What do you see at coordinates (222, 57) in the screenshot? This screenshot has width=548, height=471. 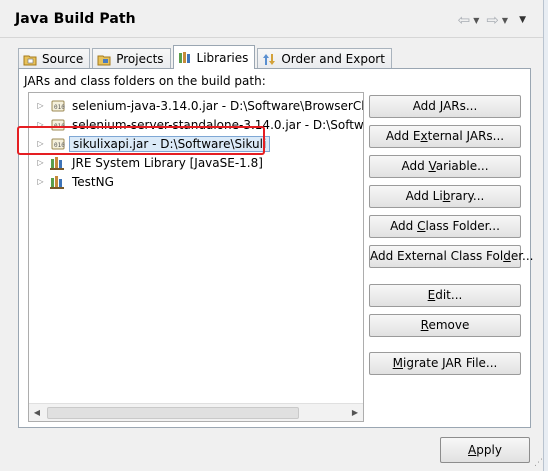 I see `tab-libraries-label: Libraries` at bounding box center [222, 57].